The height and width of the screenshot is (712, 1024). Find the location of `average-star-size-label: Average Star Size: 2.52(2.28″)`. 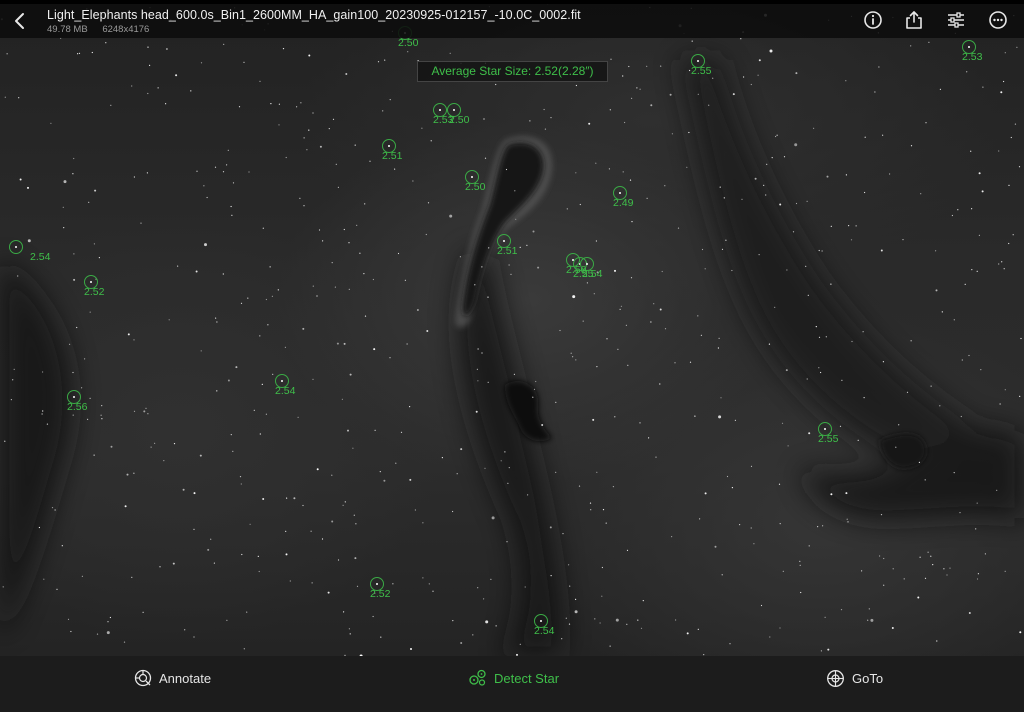

average-star-size-label: Average Star Size: 2.52(2.28″) is located at coordinates (512, 71).